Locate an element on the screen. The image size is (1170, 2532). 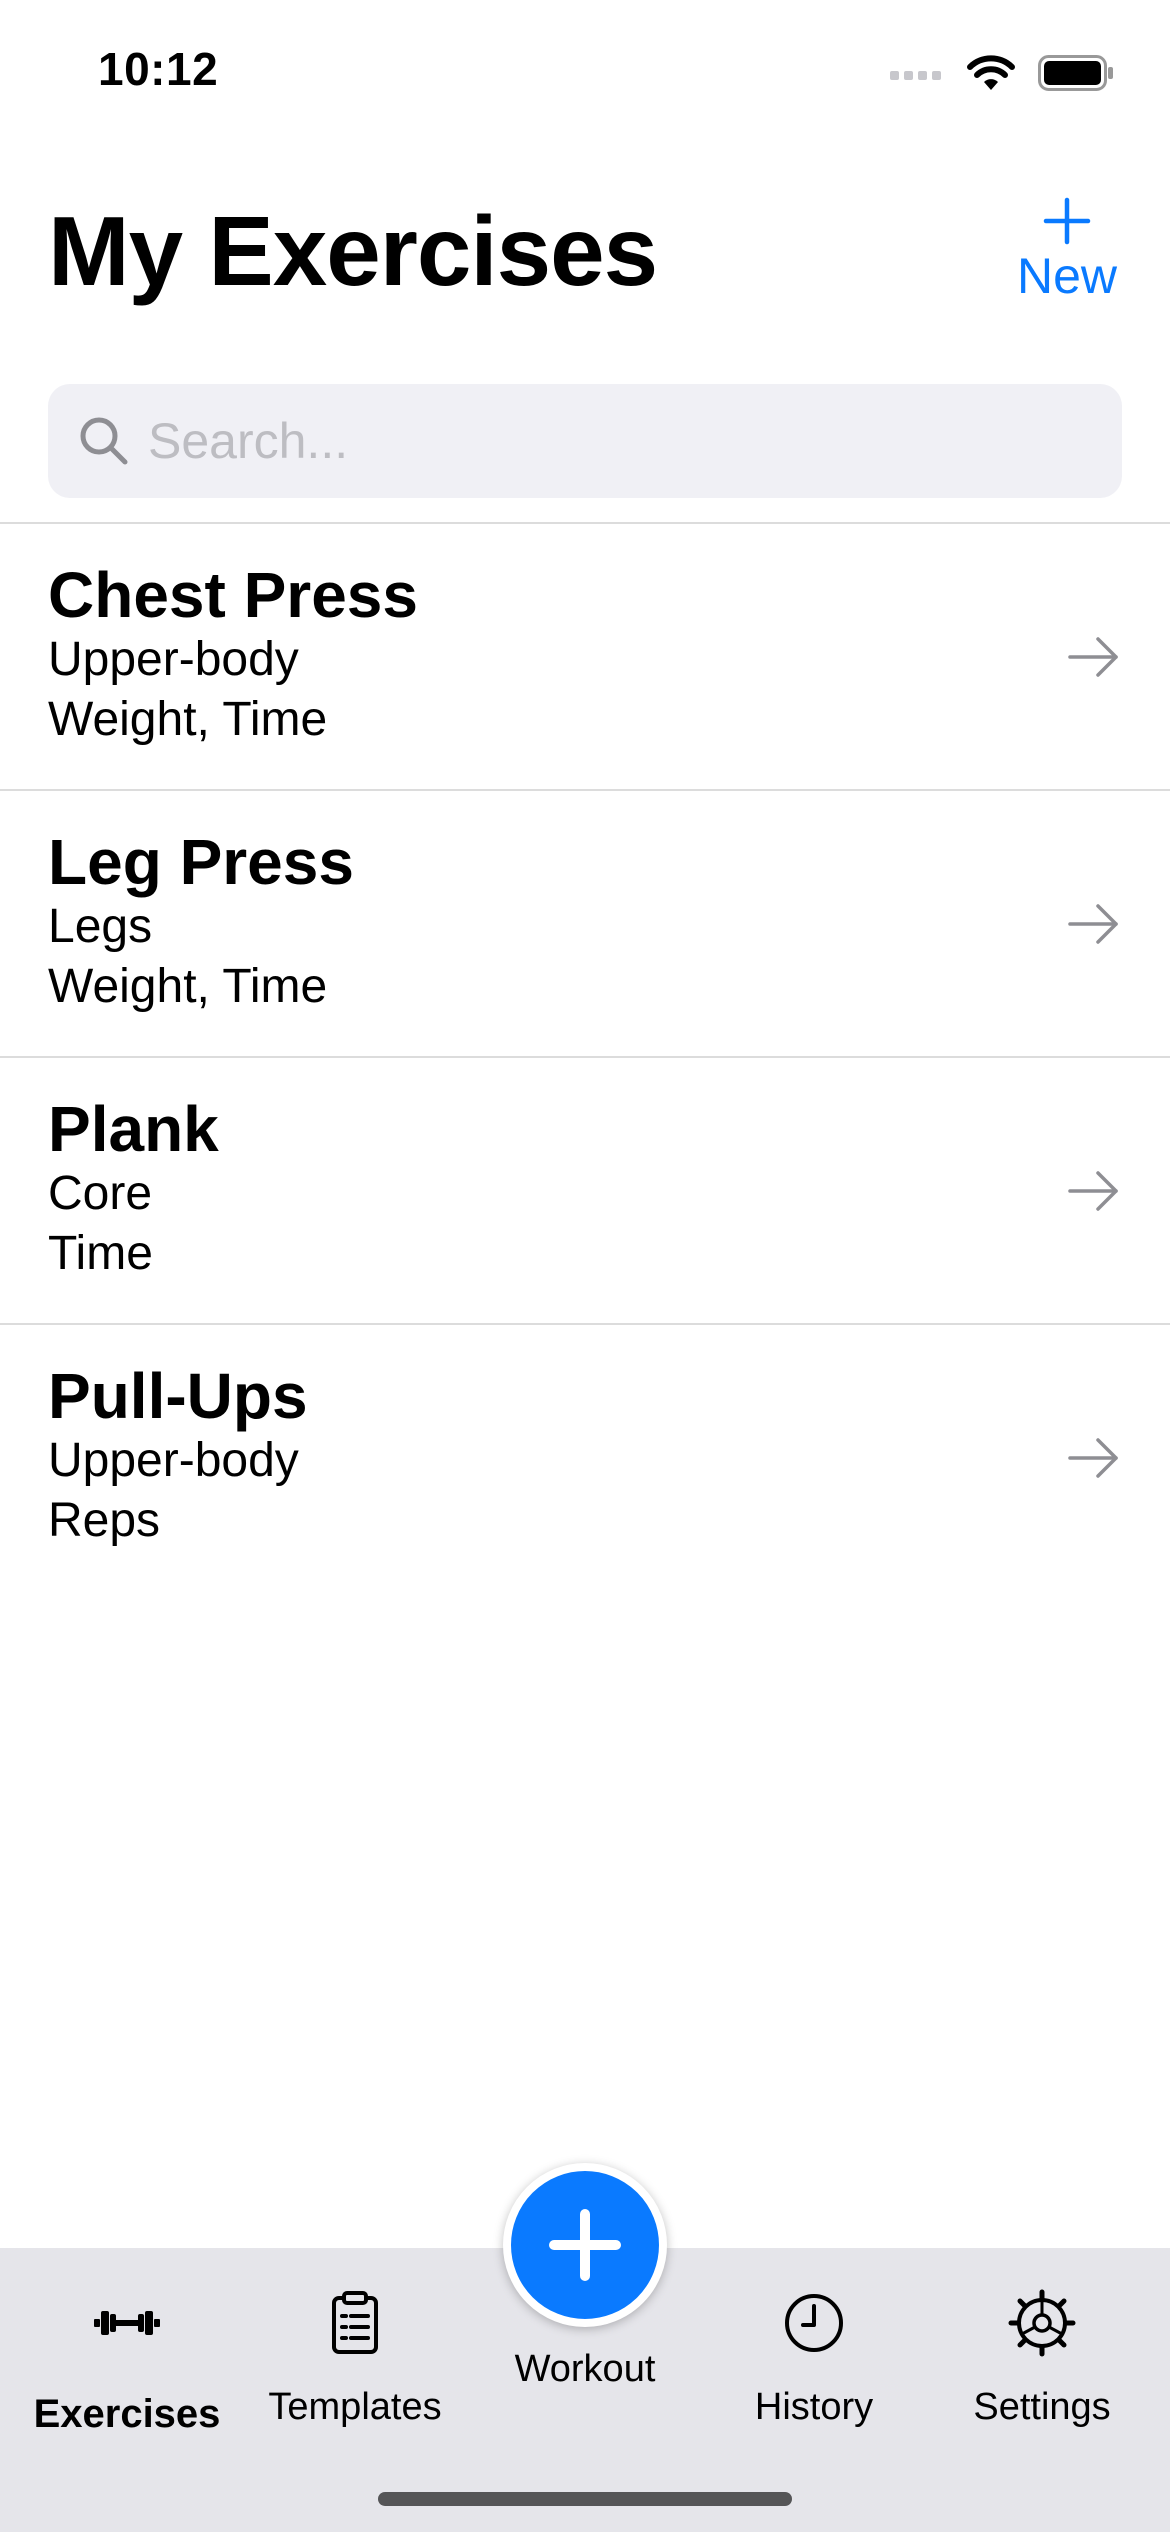
exercise-row-plank: Plank Core Time is located at coordinates (585, 1191).